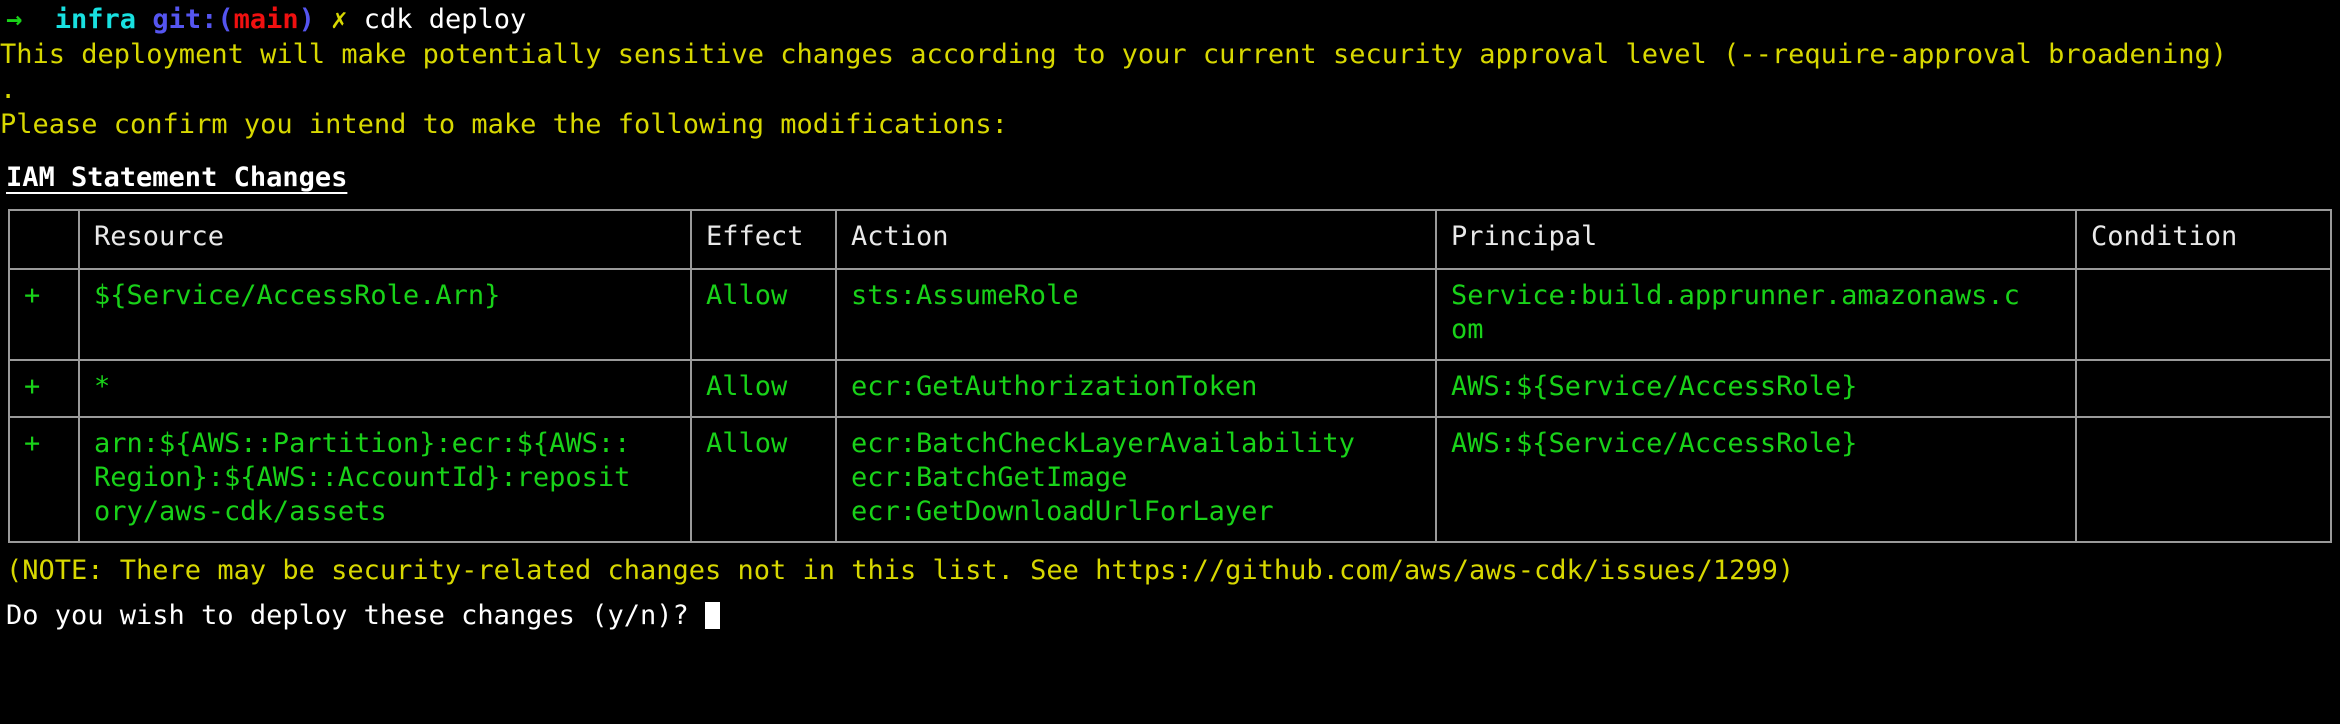 This screenshot has height=724, width=2340. What do you see at coordinates (763, 239) in the screenshot?
I see `column-header-effect: Effect` at bounding box center [763, 239].